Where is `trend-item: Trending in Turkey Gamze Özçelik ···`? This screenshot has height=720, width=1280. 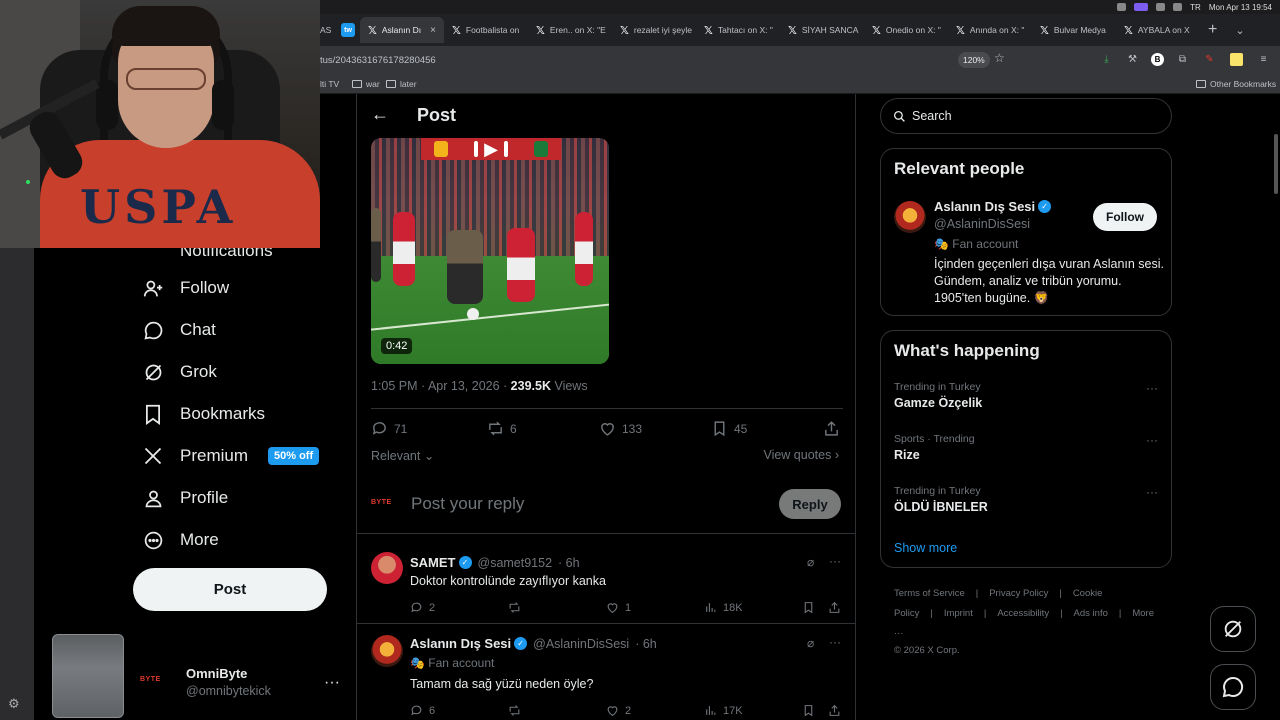 trend-item: Trending in Turkey Gamze Özçelik ··· is located at coordinates (1029, 395).